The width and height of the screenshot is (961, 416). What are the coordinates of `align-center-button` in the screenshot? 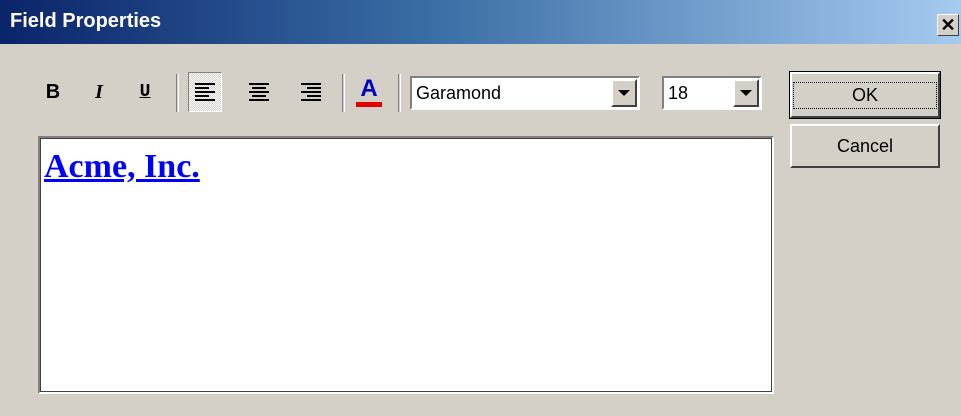 It's located at (259, 92).